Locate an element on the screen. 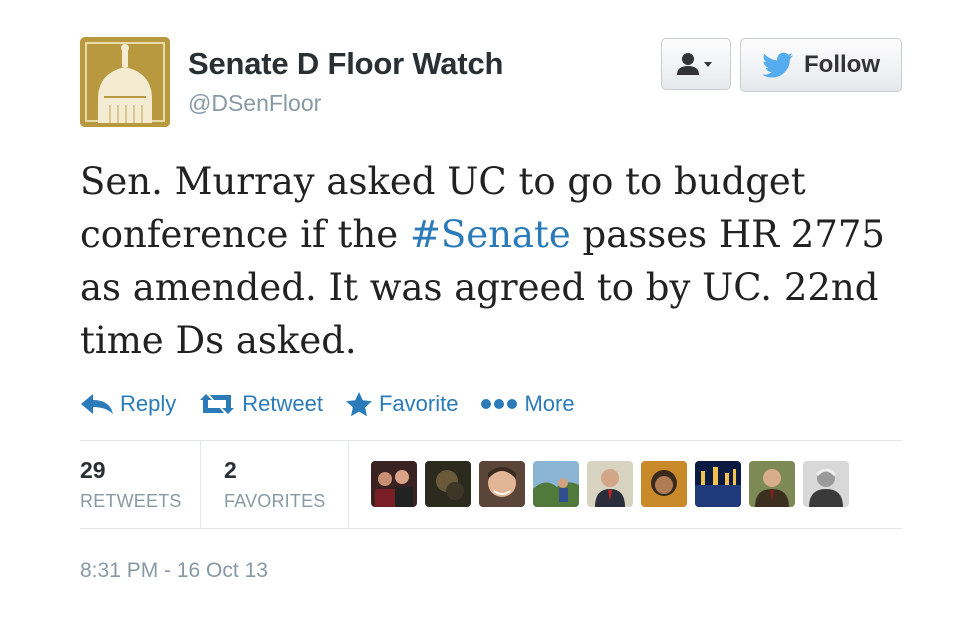  divider-bottom is located at coordinates (491, 528).